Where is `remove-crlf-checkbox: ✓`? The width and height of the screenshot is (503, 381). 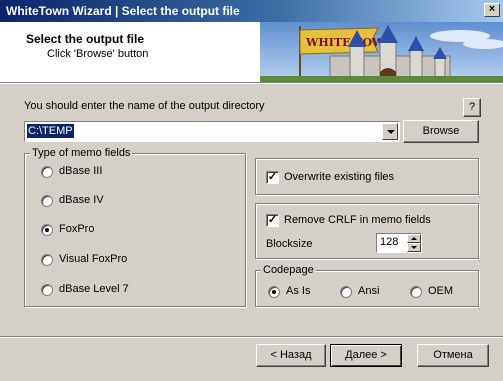
remove-crlf-checkbox: ✓ is located at coordinates (272, 220).